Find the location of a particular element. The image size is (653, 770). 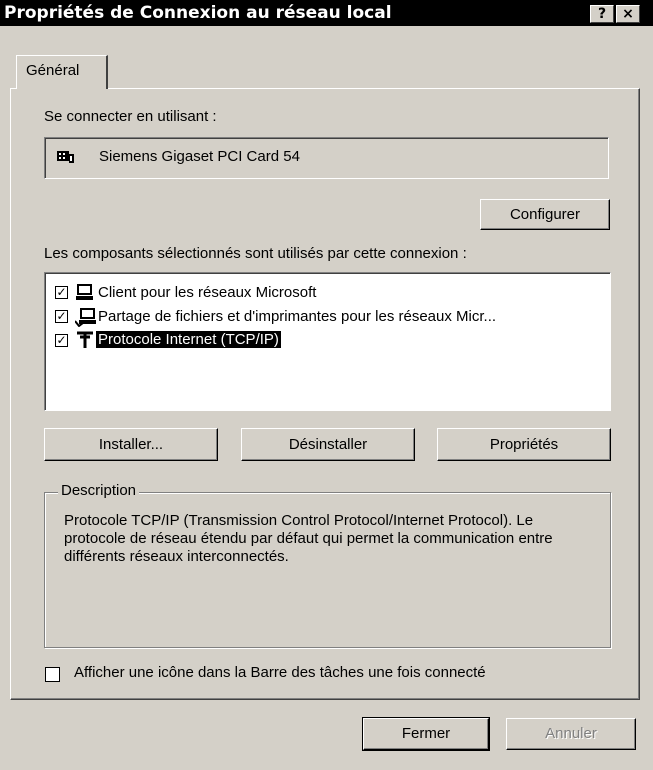

connect-using-label: Se connecter en utilisant : is located at coordinates (130, 116).